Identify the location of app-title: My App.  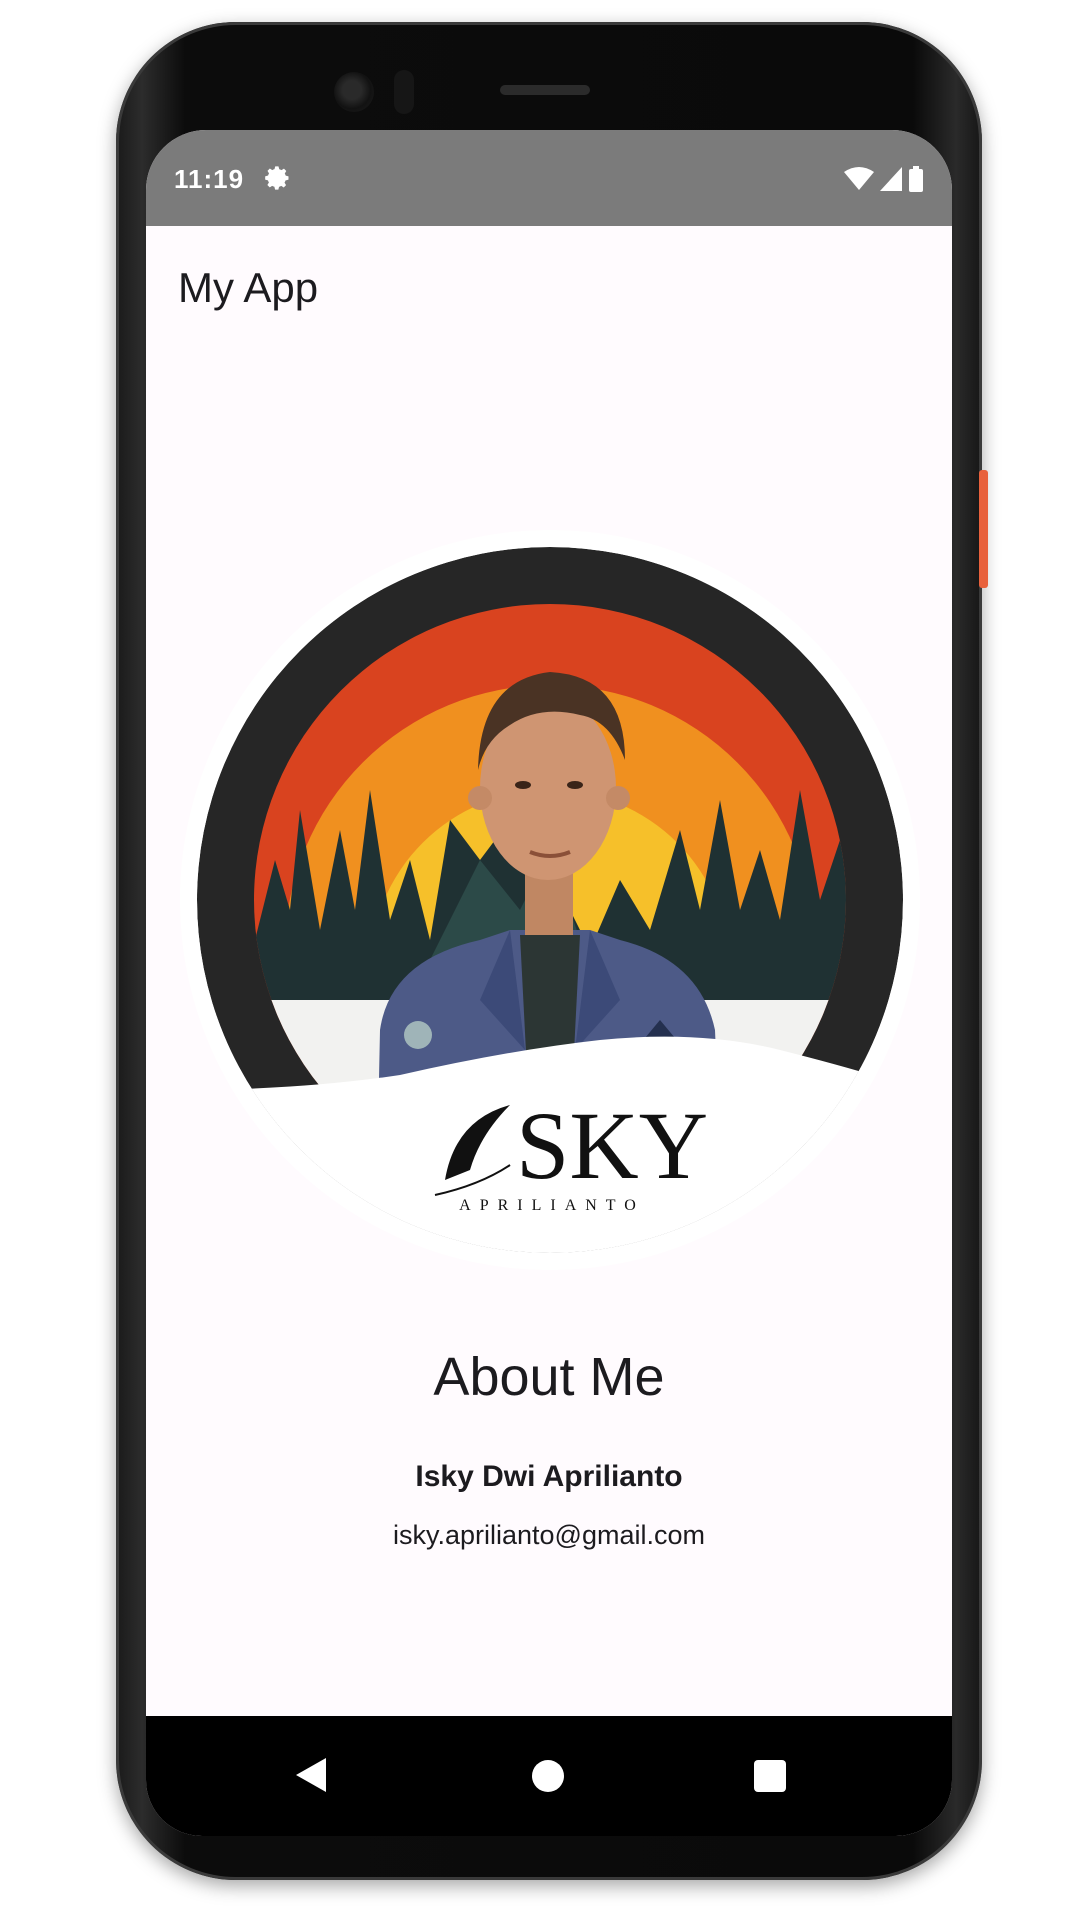
(248, 287).